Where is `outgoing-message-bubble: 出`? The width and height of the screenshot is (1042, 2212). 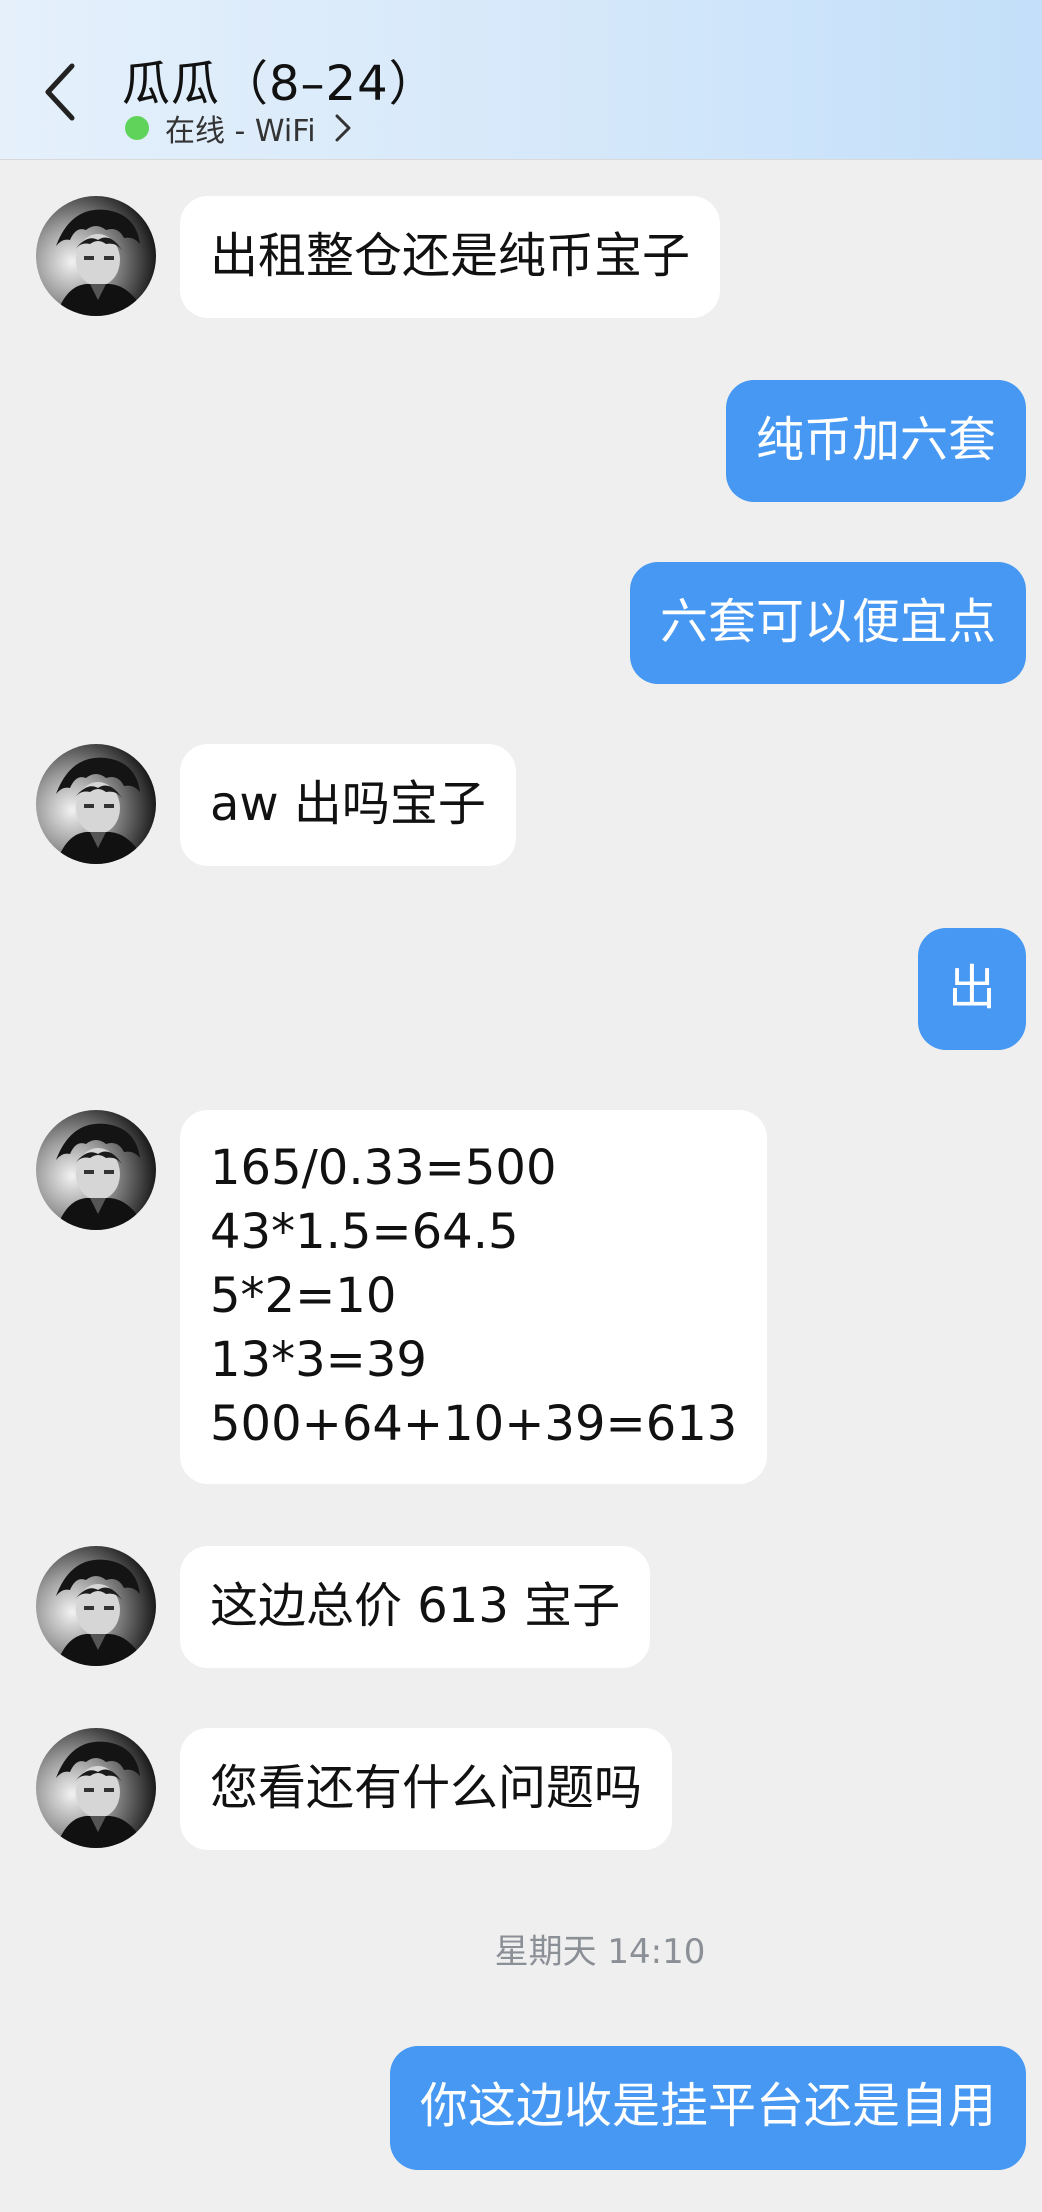
outgoing-message-bubble: 出 is located at coordinates (971, 989).